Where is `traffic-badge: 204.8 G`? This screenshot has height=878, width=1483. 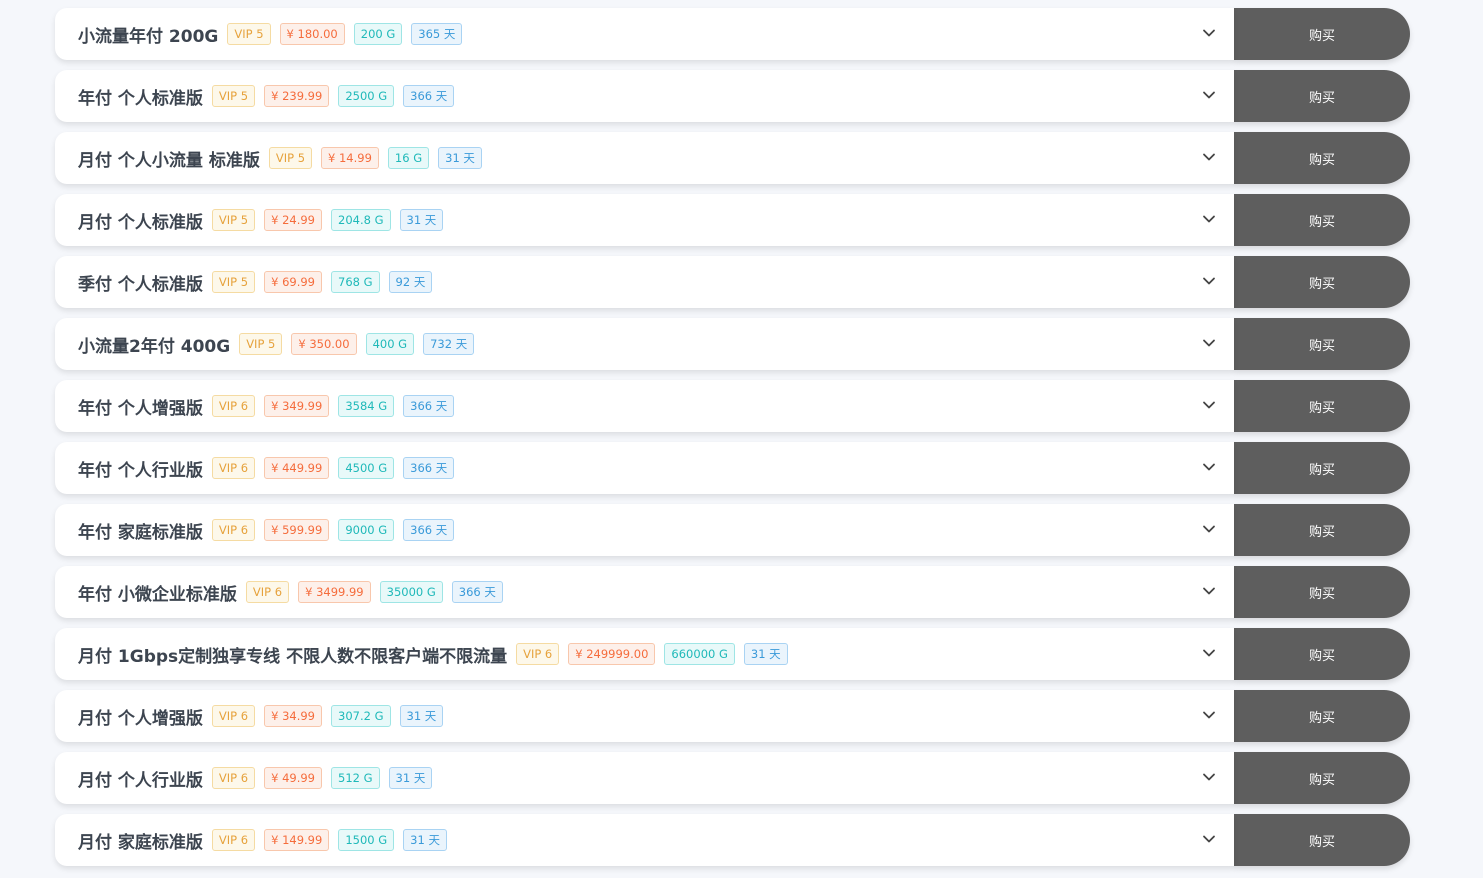
traffic-badge: 204.8 G is located at coordinates (361, 220).